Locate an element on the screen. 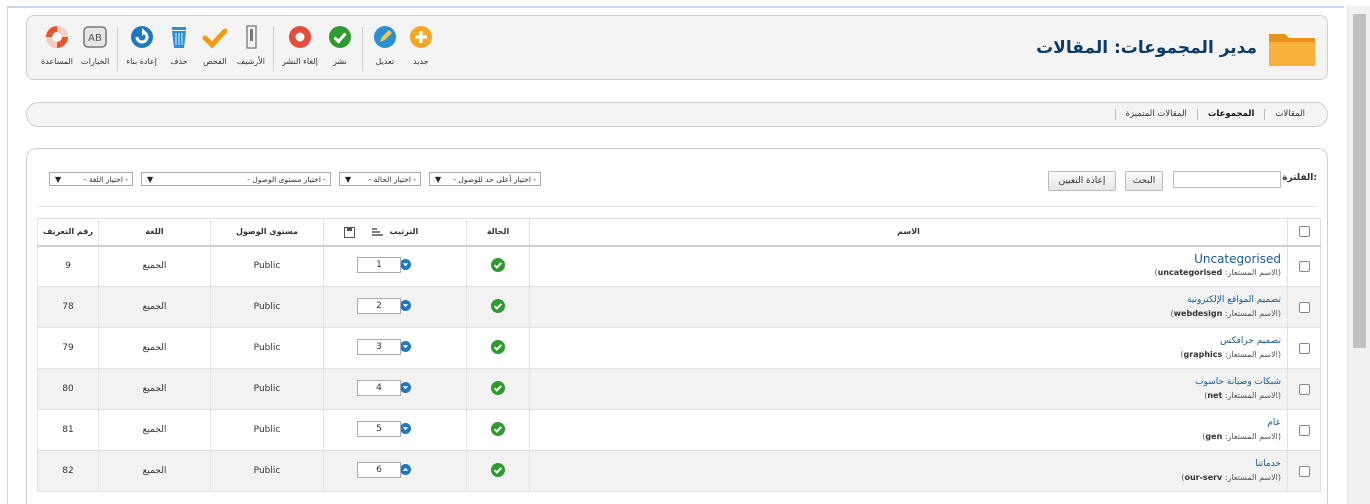 This screenshot has height=504, width=1370. header-name: الاسم is located at coordinates (908, 232).